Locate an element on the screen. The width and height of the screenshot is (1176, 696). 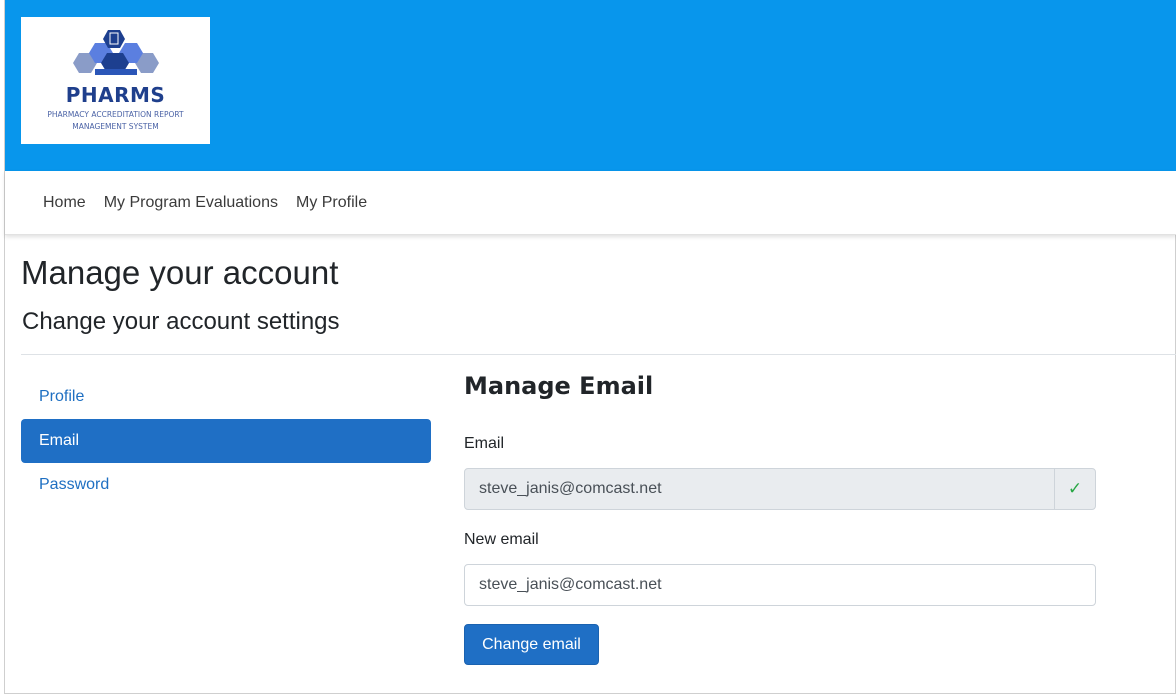
nav-home: Home is located at coordinates (64, 203).